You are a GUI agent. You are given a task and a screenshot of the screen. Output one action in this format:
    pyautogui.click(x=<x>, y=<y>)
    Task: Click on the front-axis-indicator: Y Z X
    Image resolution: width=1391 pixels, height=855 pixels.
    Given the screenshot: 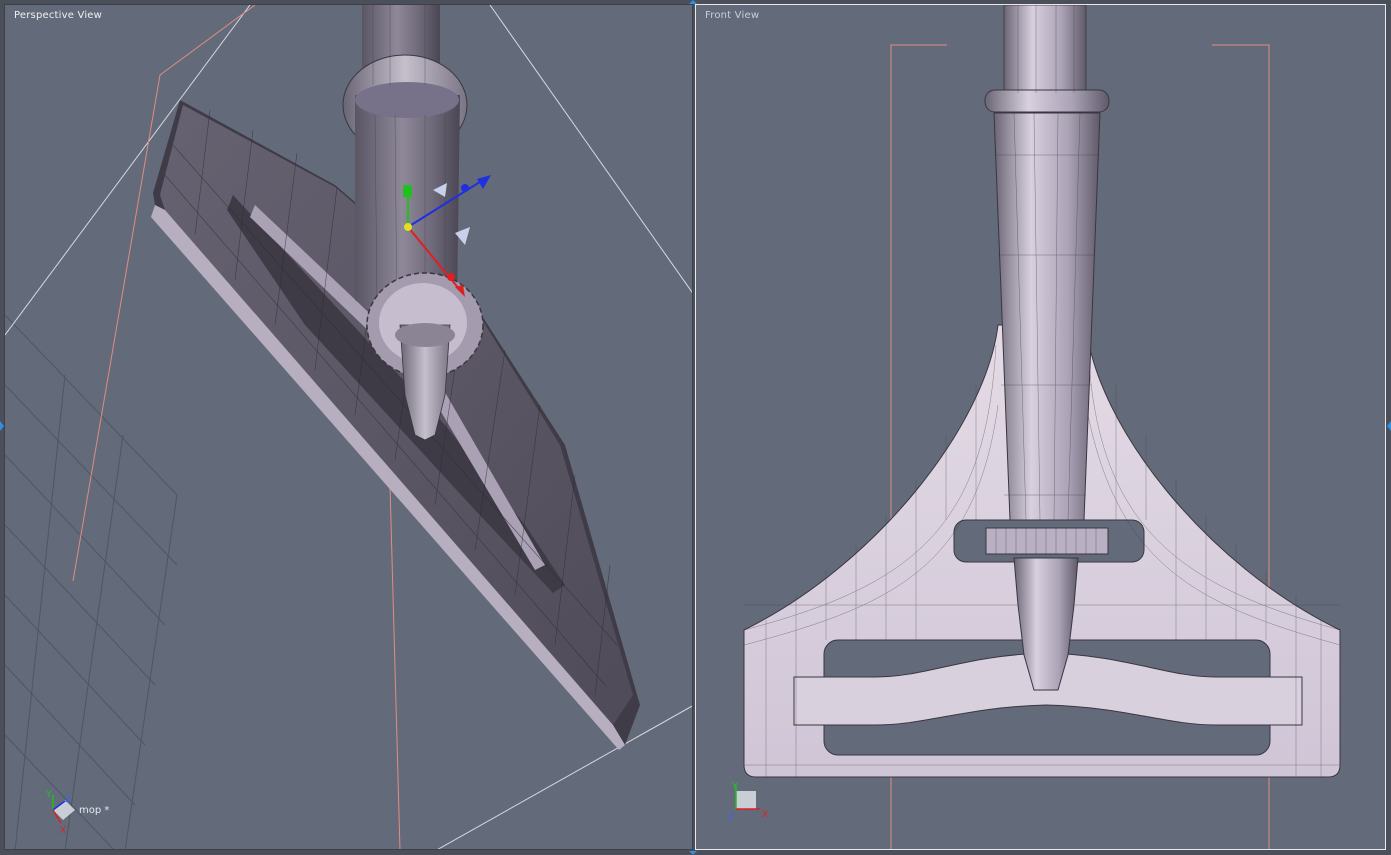 What is the action you would take?
    pyautogui.click(x=748, y=802)
    